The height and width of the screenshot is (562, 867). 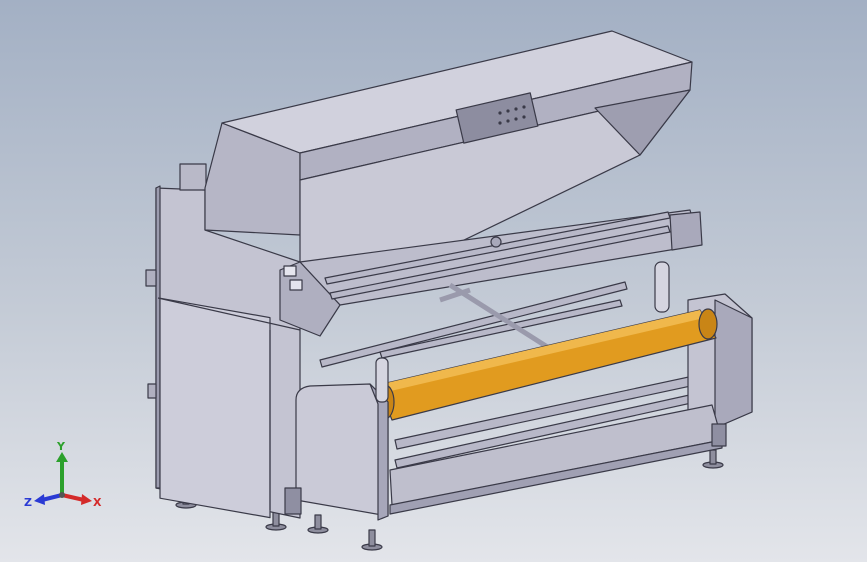 What do you see at coordinates (76, 499) in the screenshot?
I see `x-axis-arrow` at bounding box center [76, 499].